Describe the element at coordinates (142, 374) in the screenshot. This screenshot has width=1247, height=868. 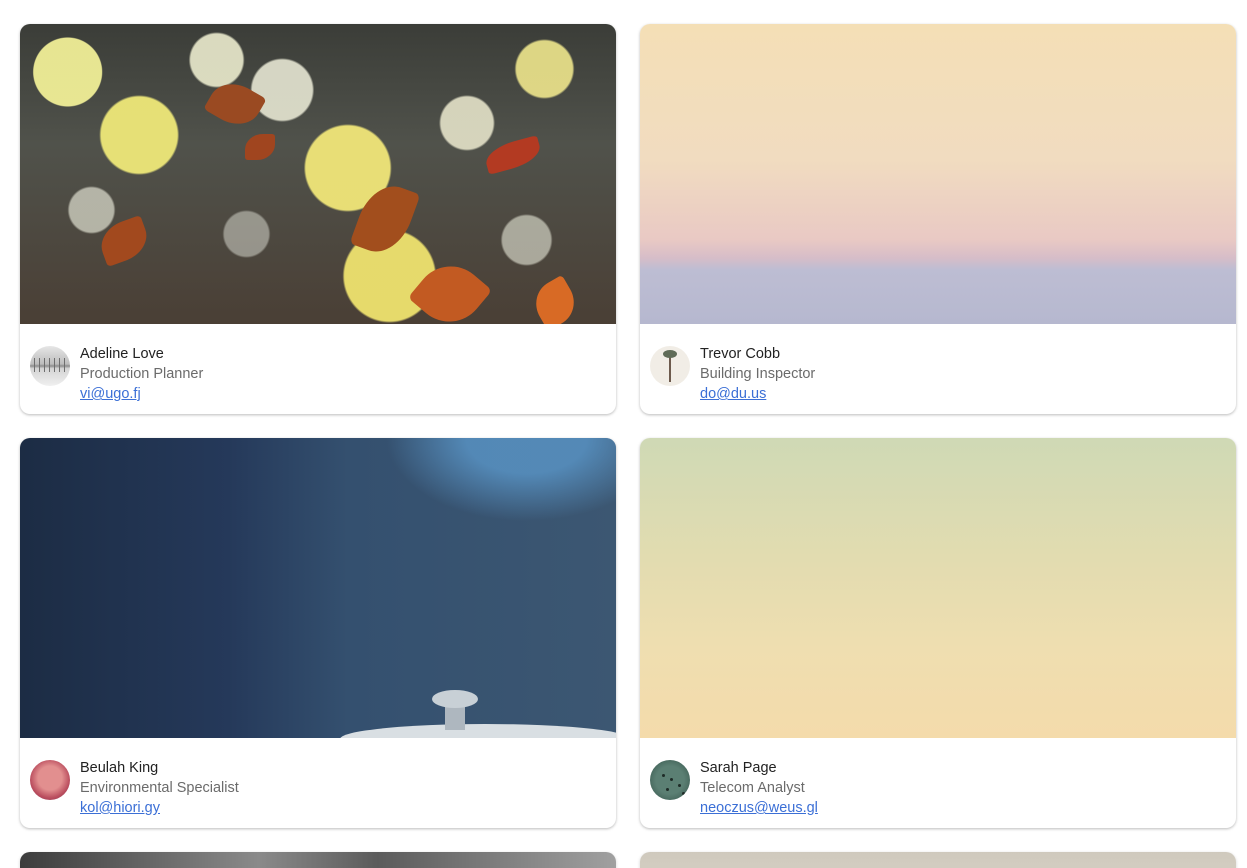
I see `profile-role: Production Planner` at that location.